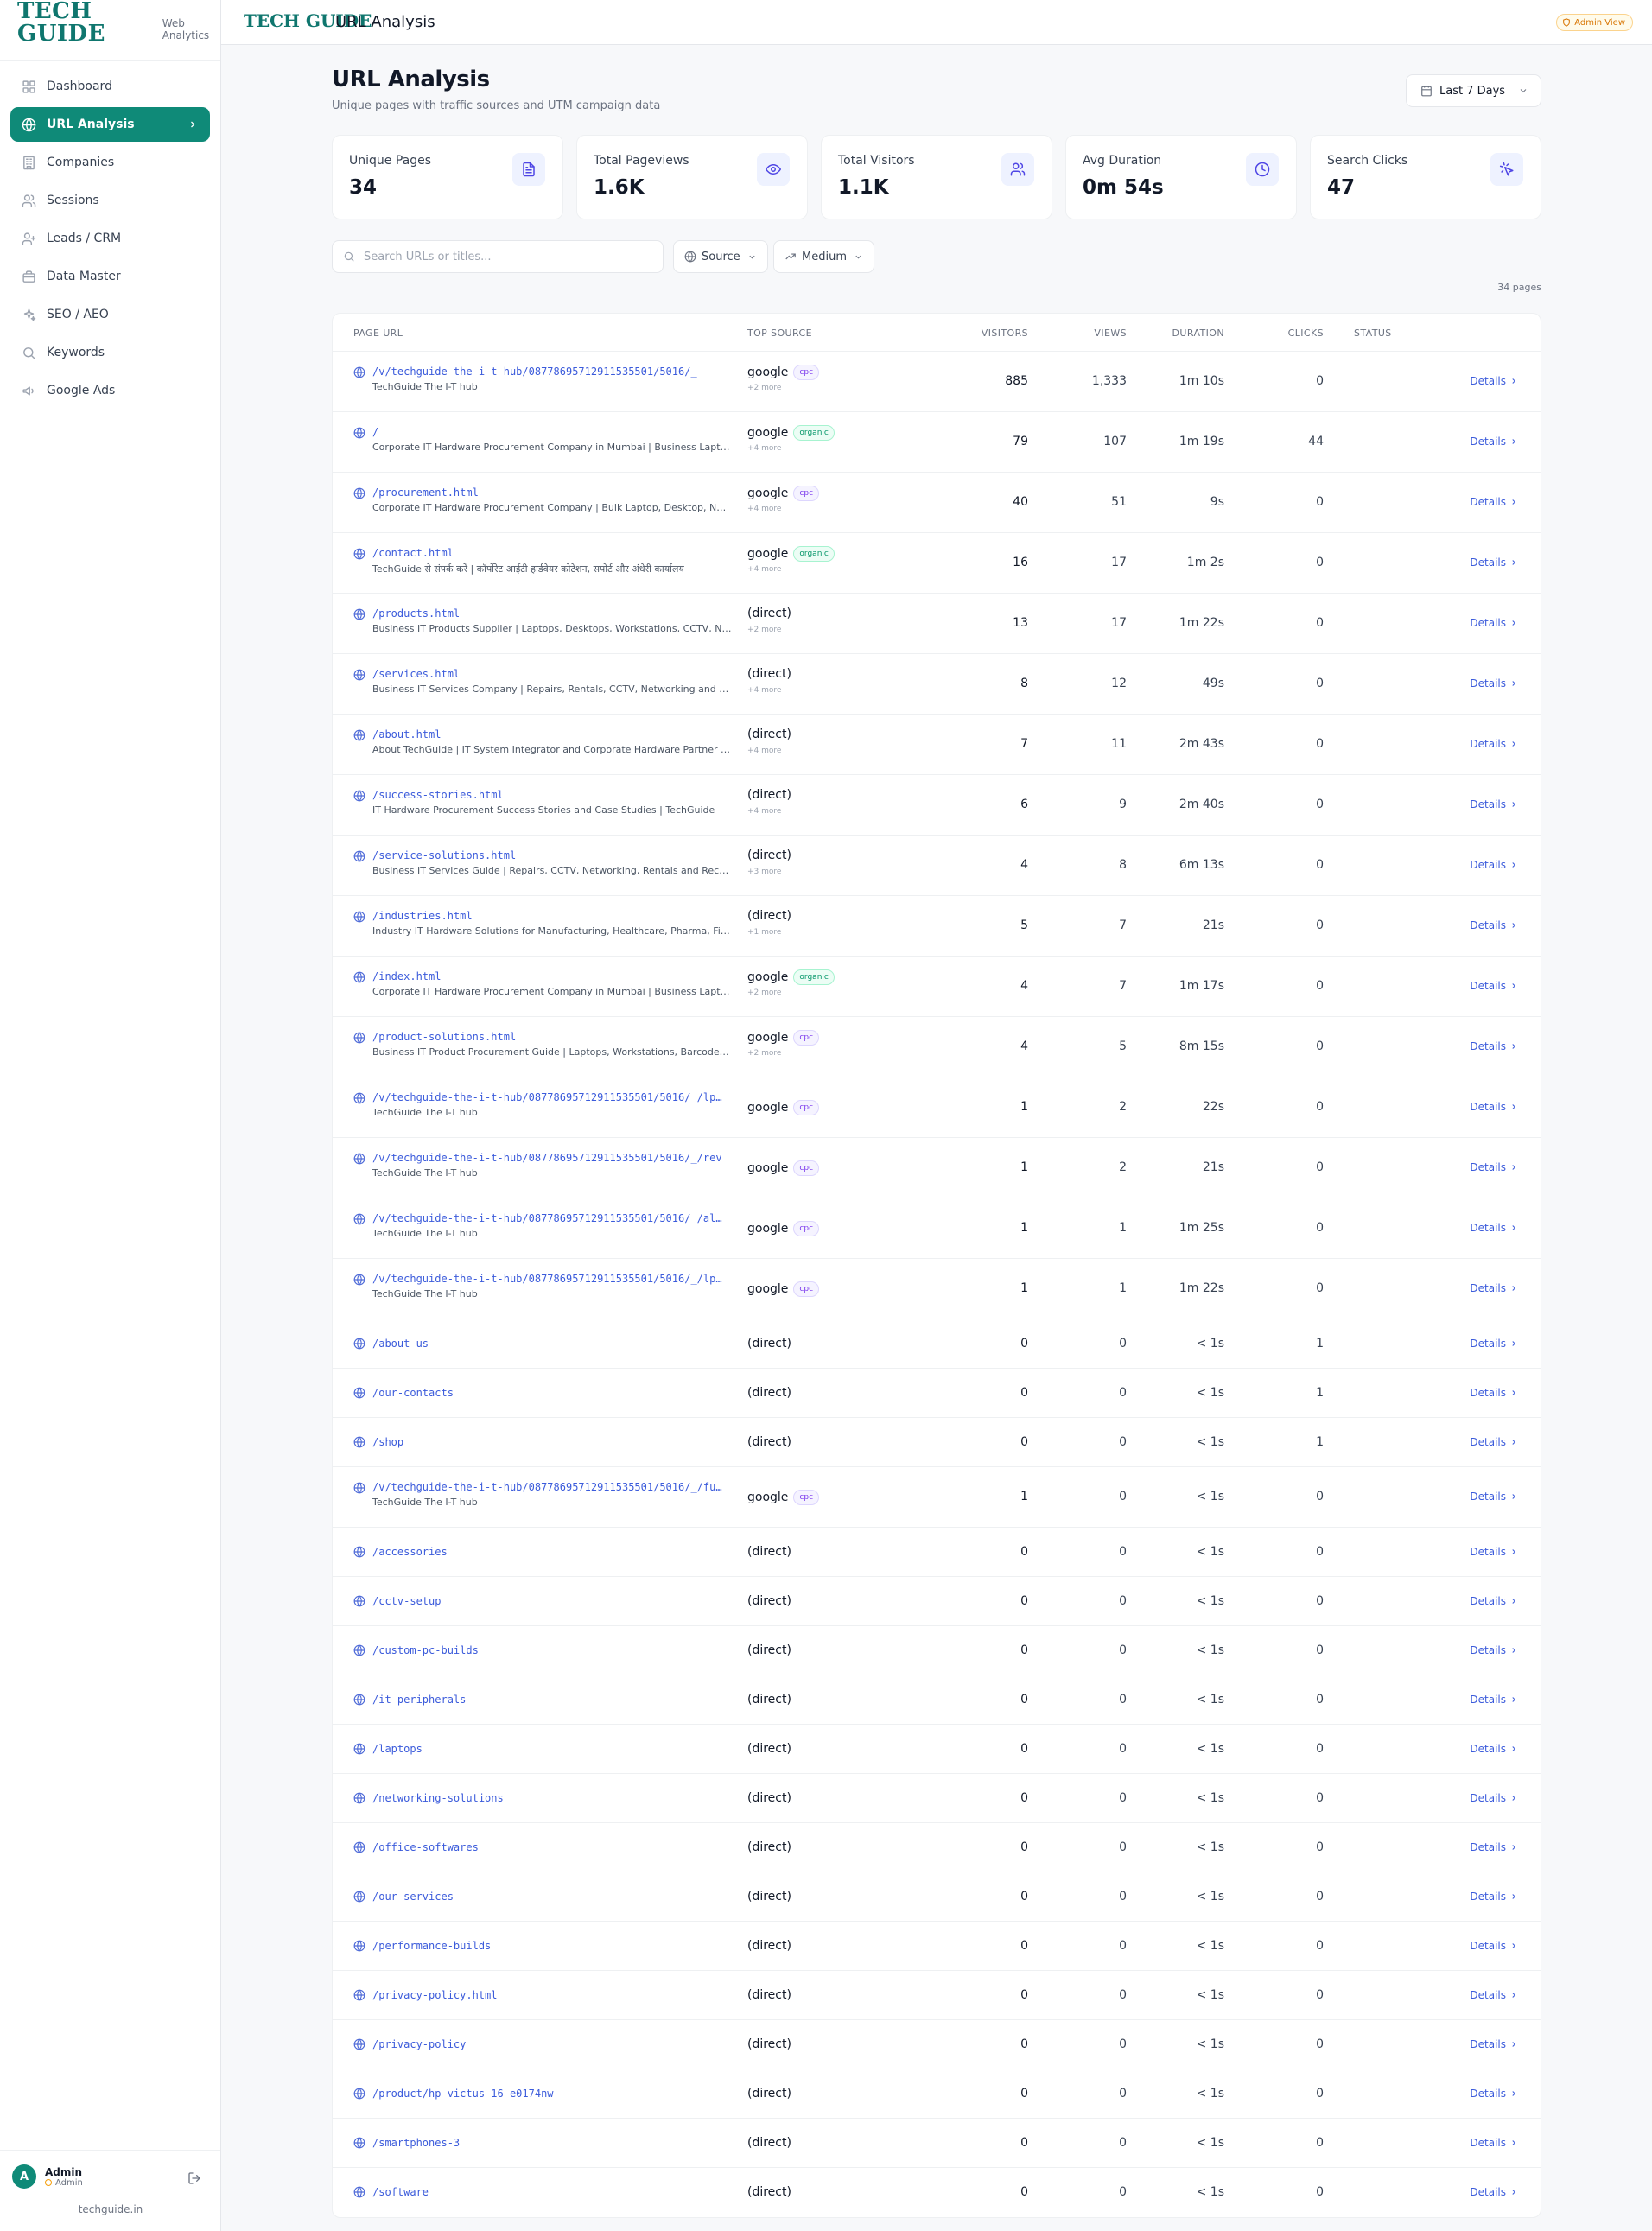 The height and width of the screenshot is (2231, 1652). What do you see at coordinates (549, 1897) in the screenshot?
I see `page-url-link: /our-services` at bounding box center [549, 1897].